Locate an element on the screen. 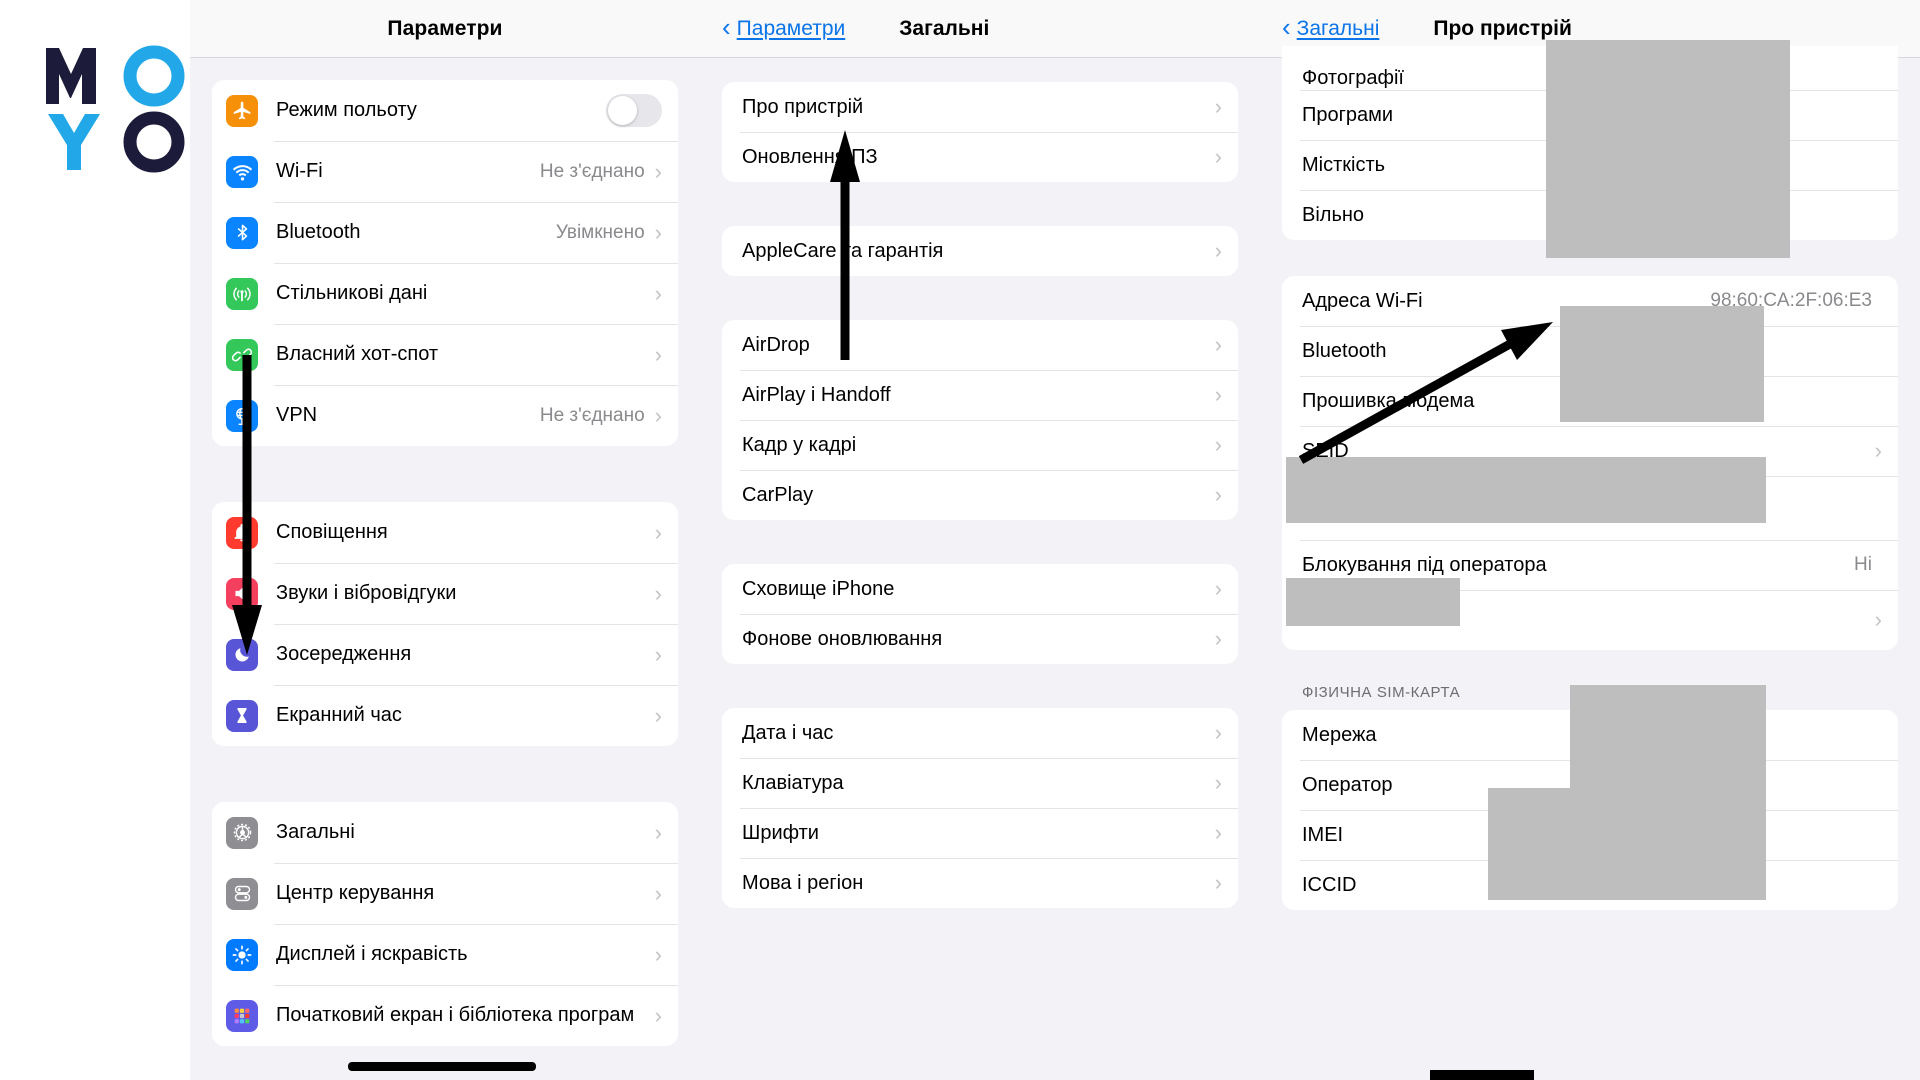 Image resolution: width=1920 pixels, height=1080 pixels. about-group: Про пристрій › Оновлення ПЗ › is located at coordinates (980, 132).